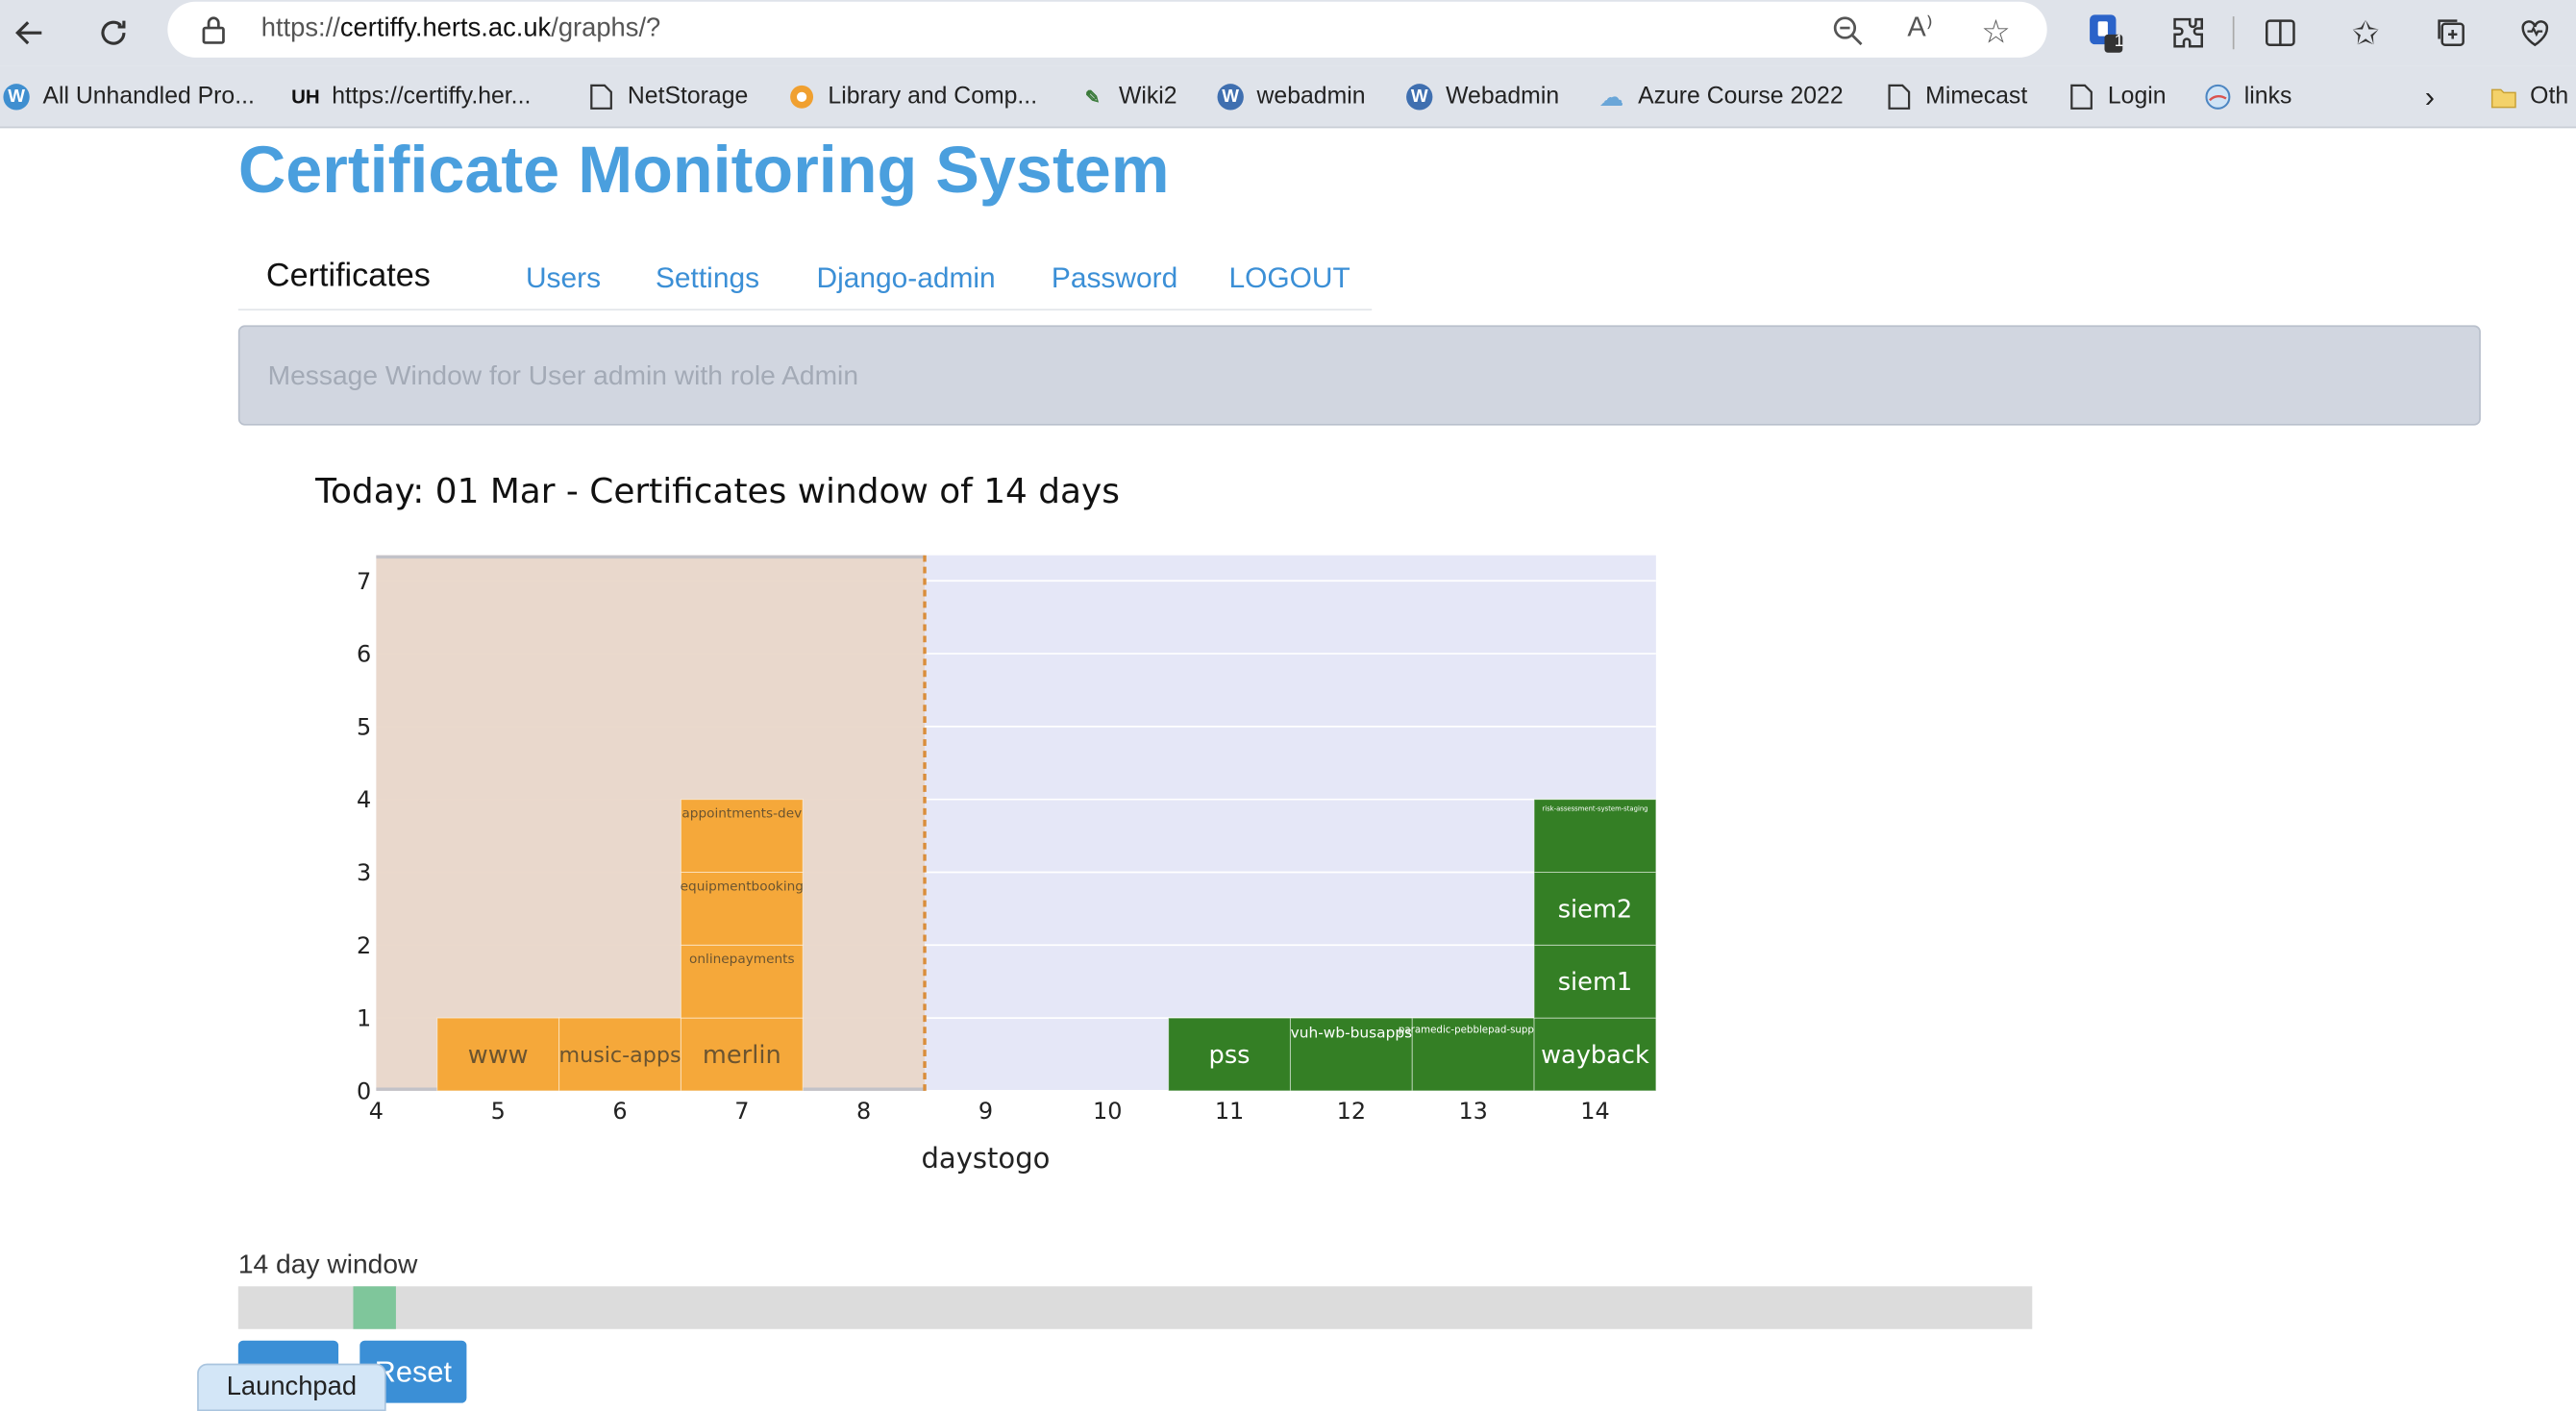  I want to click on launchpad-button: Launchpad, so click(291, 1387).